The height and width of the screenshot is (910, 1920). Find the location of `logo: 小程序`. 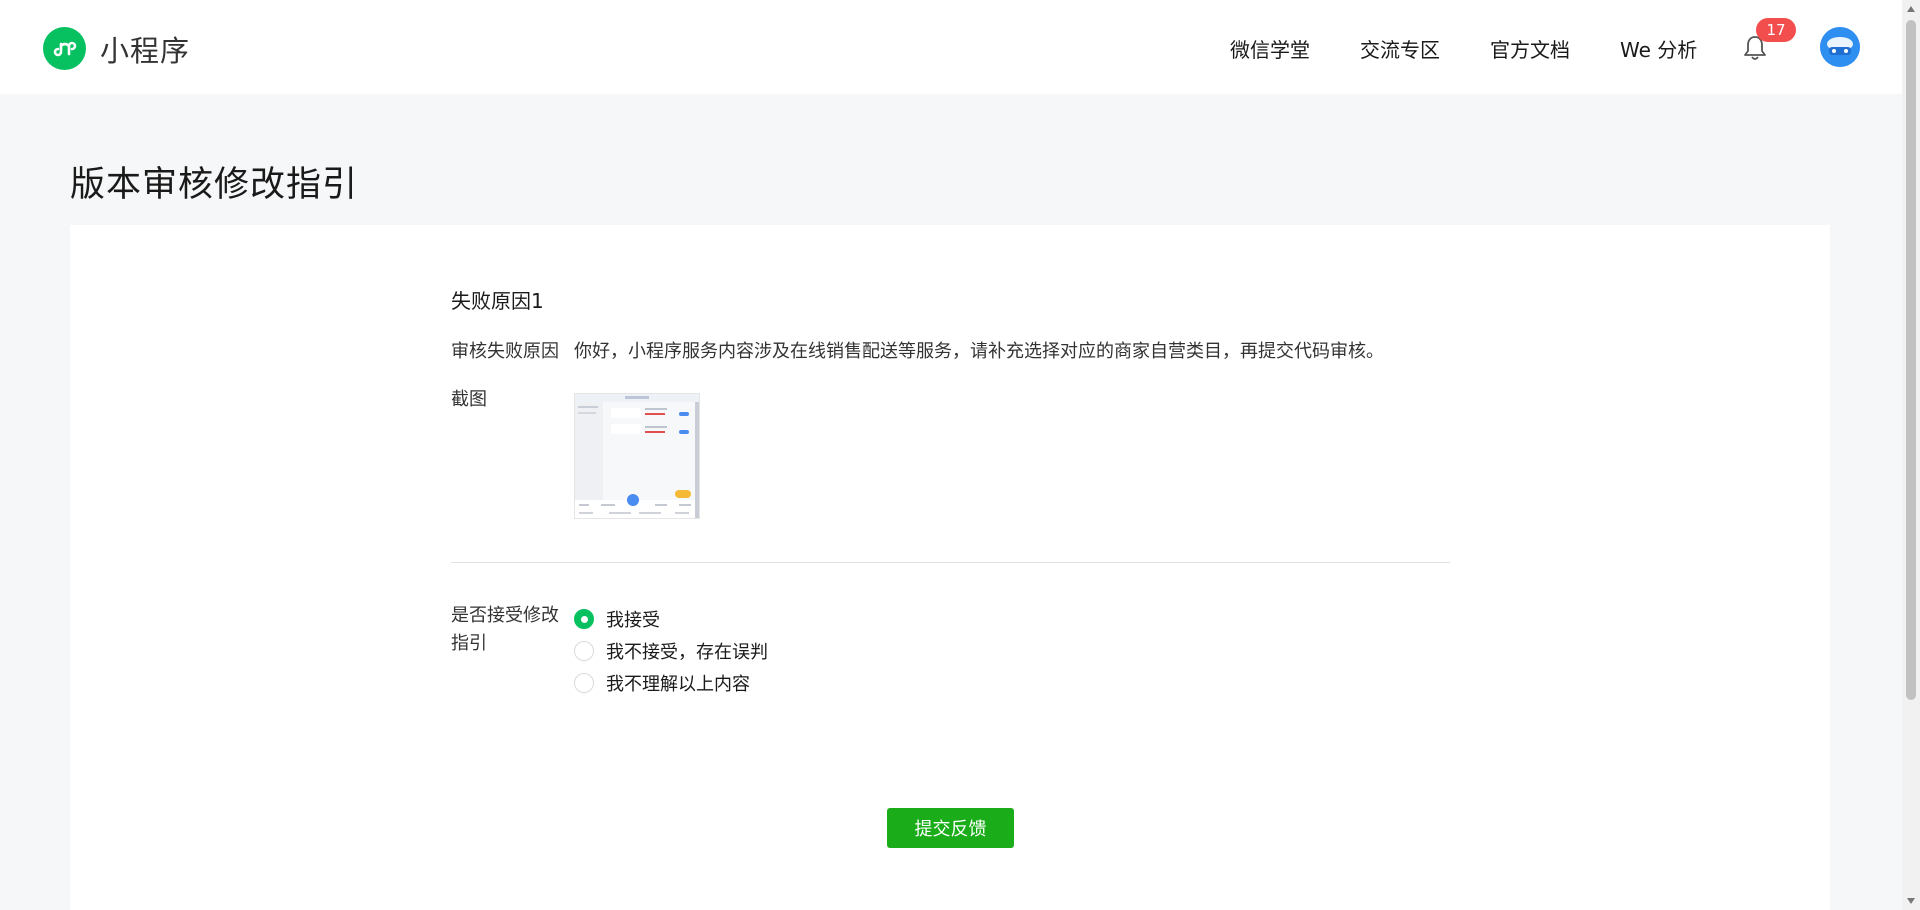

logo: 小程序 is located at coordinates (116, 48).